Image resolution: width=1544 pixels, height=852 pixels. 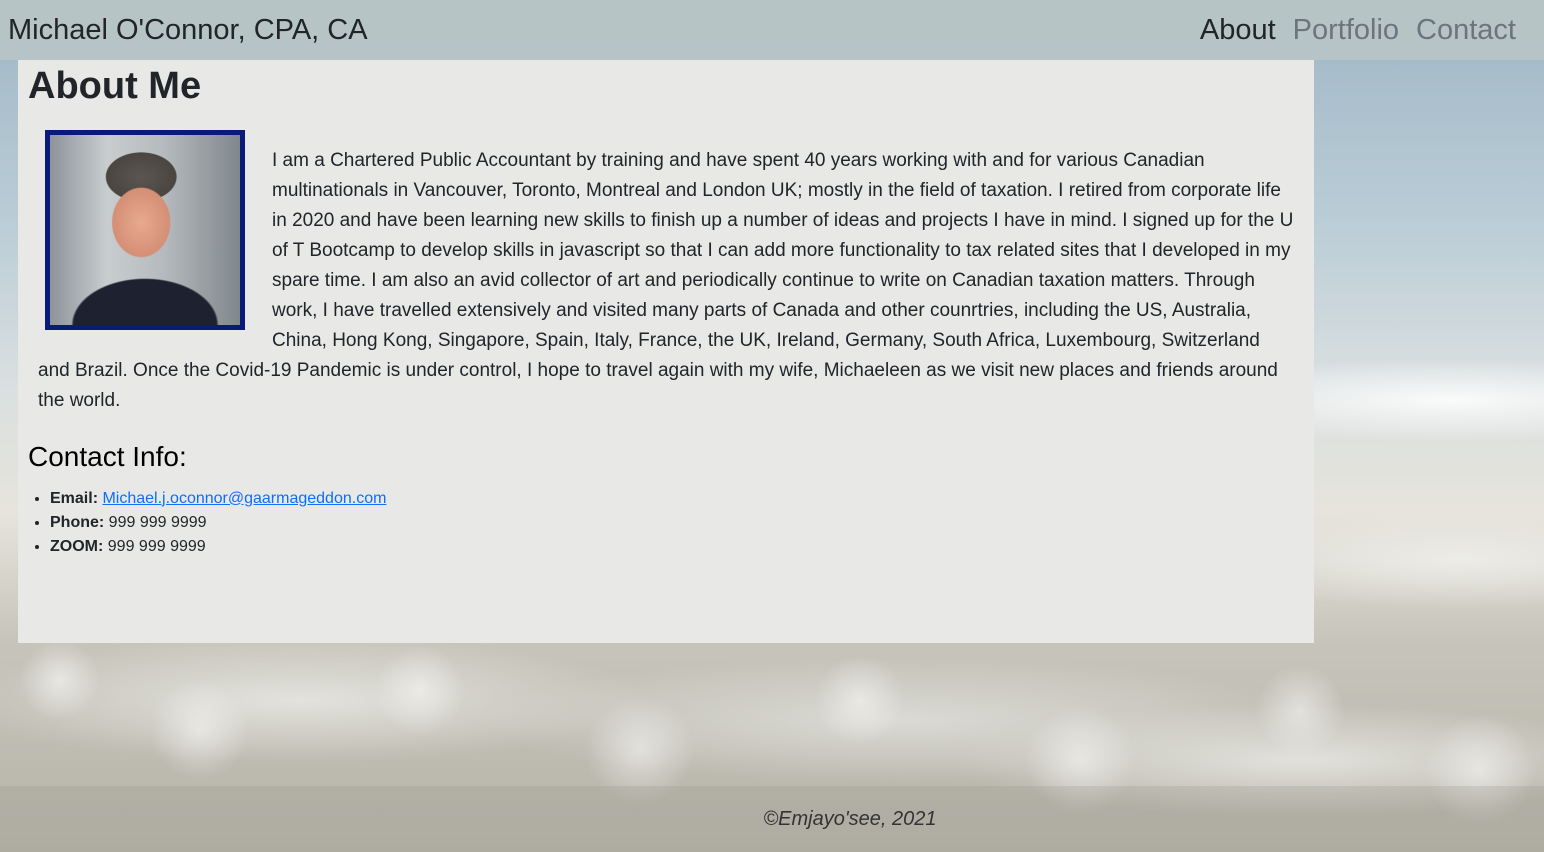 What do you see at coordinates (677, 523) in the screenshot?
I see `contact-phone-item: Phone: 999 999 9999` at bounding box center [677, 523].